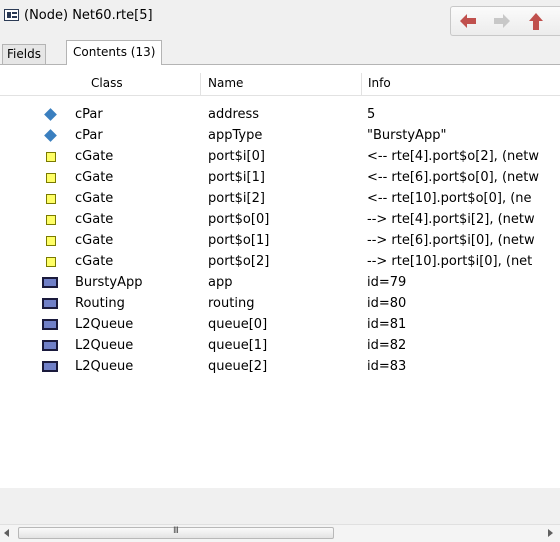 The image size is (560, 542). What do you see at coordinates (280, 115) in the screenshot?
I see `table-row: cPar address 5` at bounding box center [280, 115].